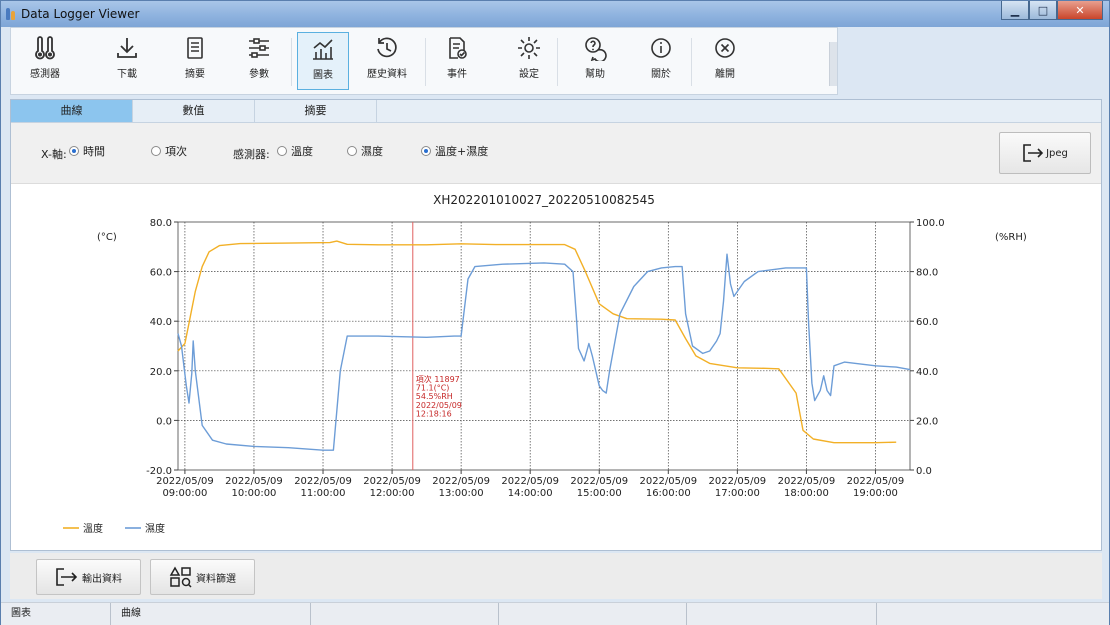 This screenshot has height=625, width=1110. I want to click on toolbar-label: 離開, so click(725, 74).